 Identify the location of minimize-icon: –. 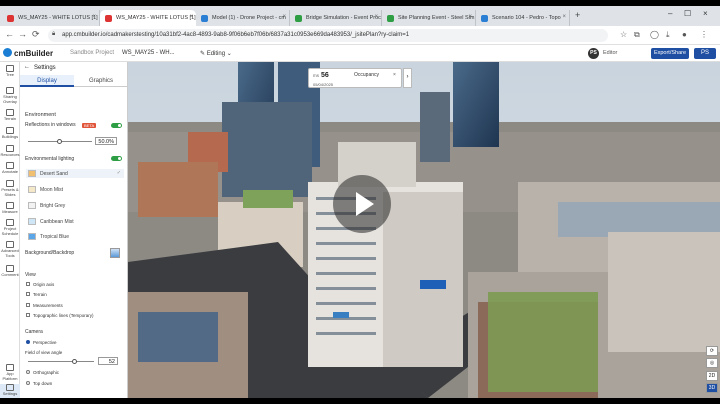
(670, 13).